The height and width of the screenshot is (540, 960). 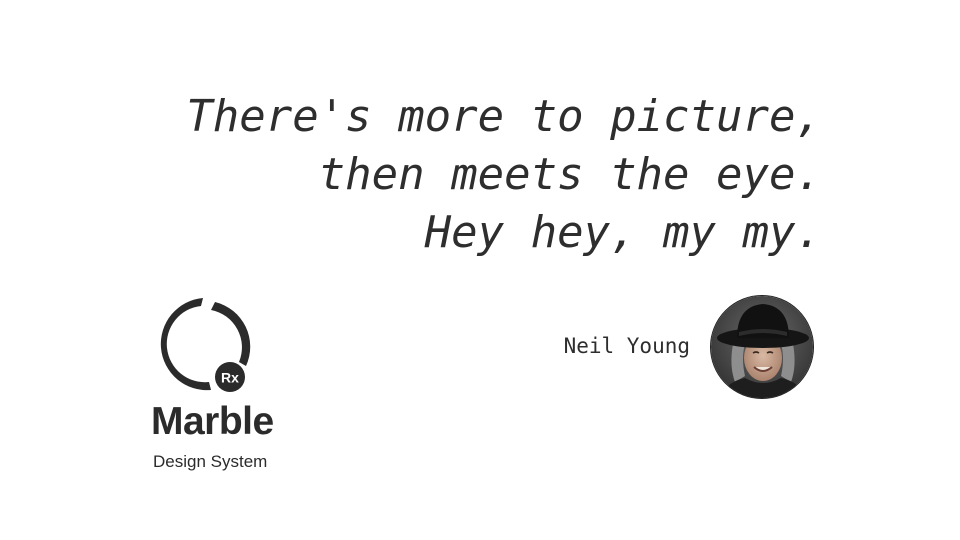 What do you see at coordinates (626, 346) in the screenshot?
I see `quote-author: Neil Young` at bounding box center [626, 346].